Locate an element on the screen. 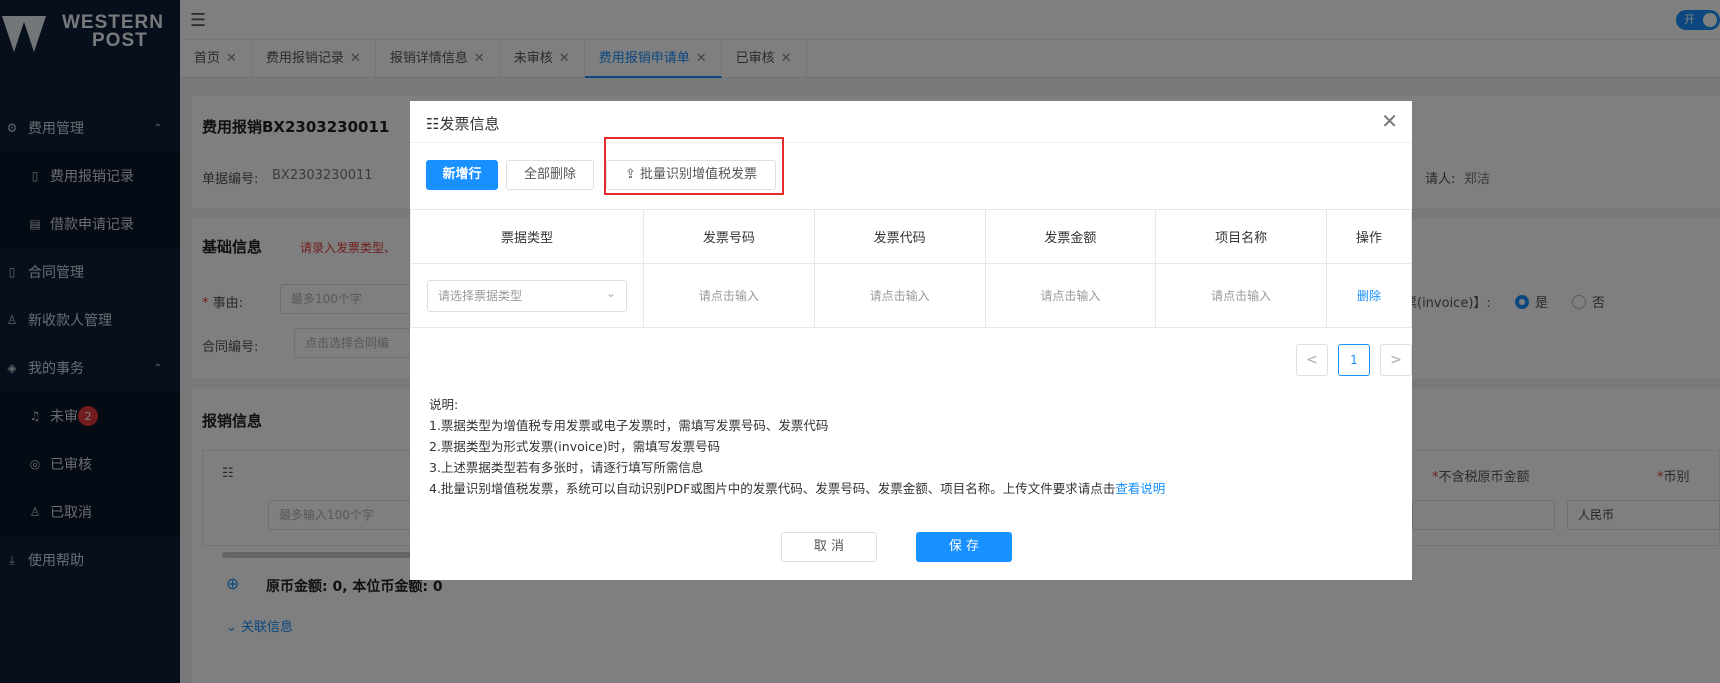  invoice-code-cell: 请点击输入 is located at coordinates (899, 295).